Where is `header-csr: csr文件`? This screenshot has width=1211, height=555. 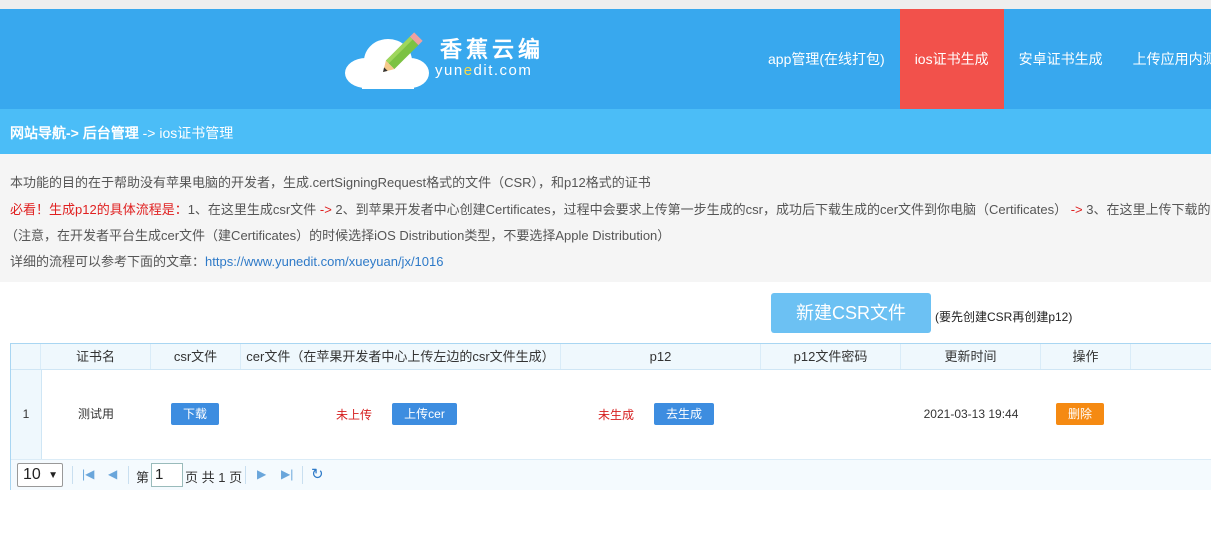
header-csr: csr文件 is located at coordinates (196, 356).